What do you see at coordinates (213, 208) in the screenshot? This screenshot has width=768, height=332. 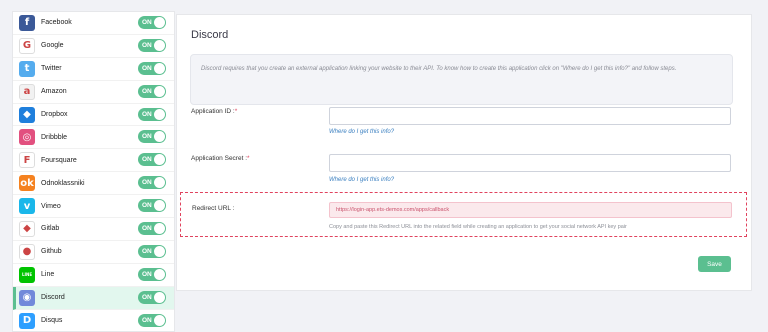 I see `redirect-url-label: Redirect URL :` at bounding box center [213, 208].